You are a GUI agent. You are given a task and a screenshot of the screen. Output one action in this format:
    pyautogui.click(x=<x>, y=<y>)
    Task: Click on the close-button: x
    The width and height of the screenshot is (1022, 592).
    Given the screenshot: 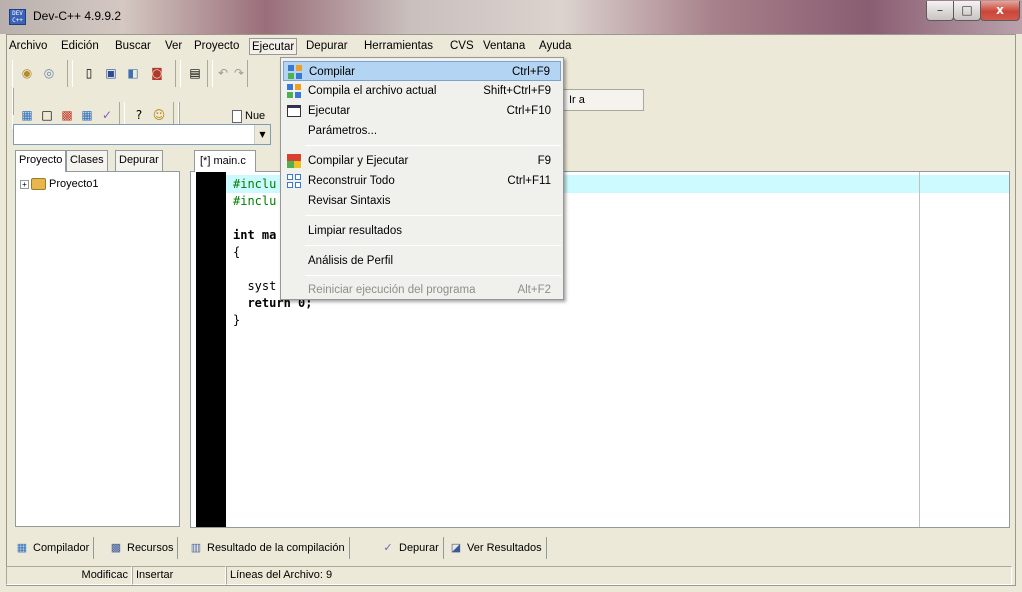 What is the action you would take?
    pyautogui.click(x=1000, y=11)
    